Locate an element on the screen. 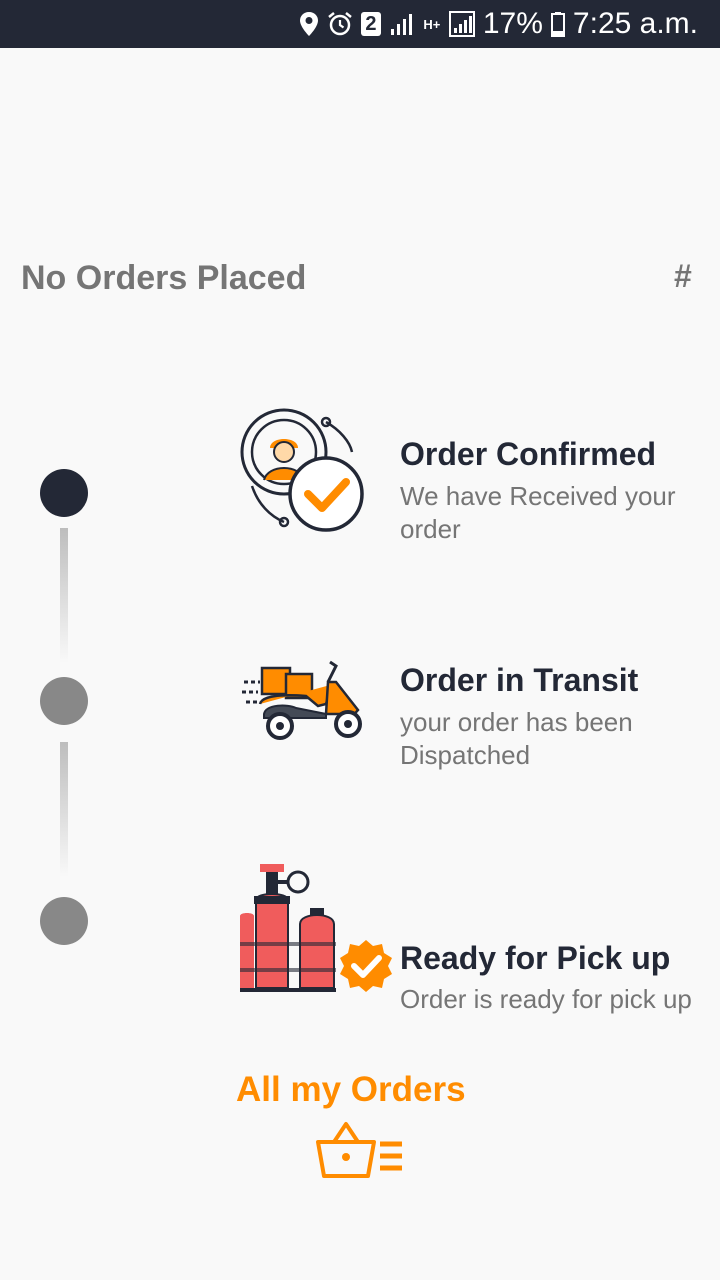 Image resolution: width=720 pixels, height=1280 pixels. timeline-dot-pickup is located at coordinates (64, 921).